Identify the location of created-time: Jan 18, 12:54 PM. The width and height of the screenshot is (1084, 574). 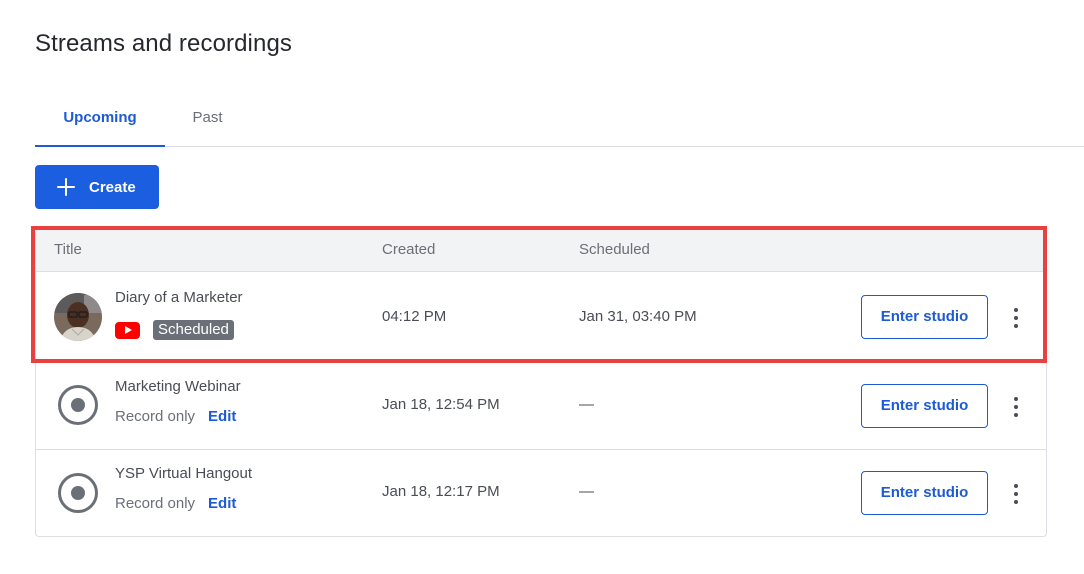
(441, 404).